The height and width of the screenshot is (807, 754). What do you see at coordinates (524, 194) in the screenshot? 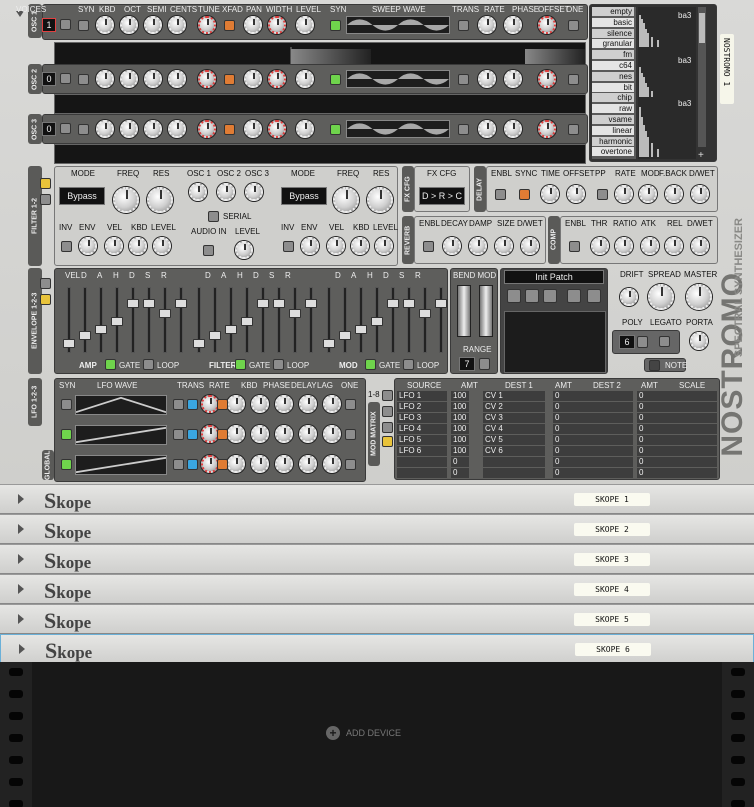
I see `delay-sync-toggle` at bounding box center [524, 194].